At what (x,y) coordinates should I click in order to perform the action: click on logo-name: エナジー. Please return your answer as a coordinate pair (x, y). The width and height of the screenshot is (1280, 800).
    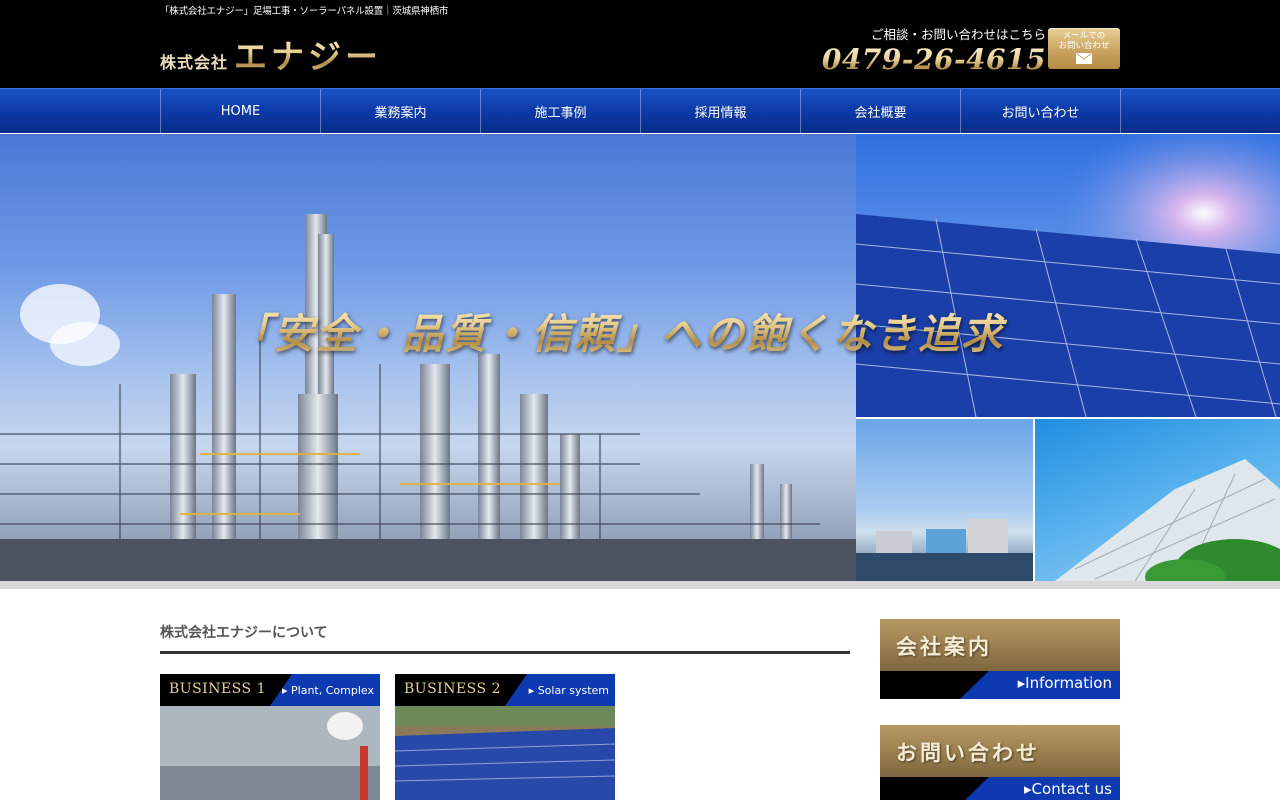
    Looking at the image, I should click on (308, 54).